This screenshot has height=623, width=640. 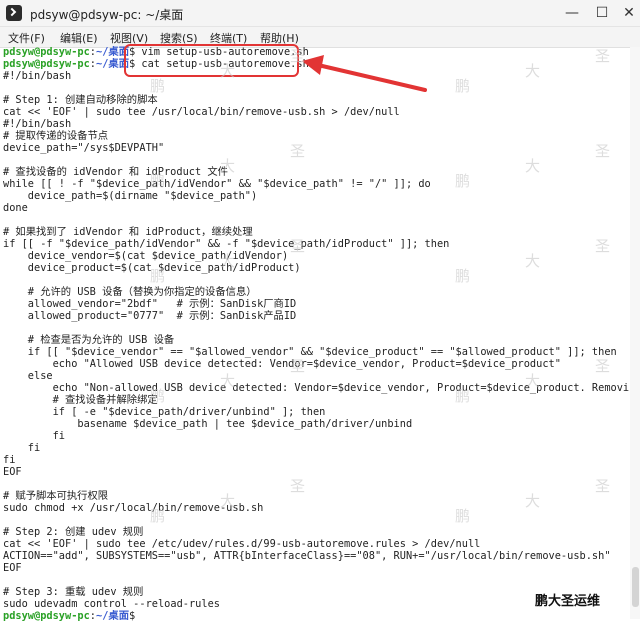 What do you see at coordinates (130, 196) in the screenshot?
I see `output-line: device_path=$(dirname "$device_path")` at bounding box center [130, 196].